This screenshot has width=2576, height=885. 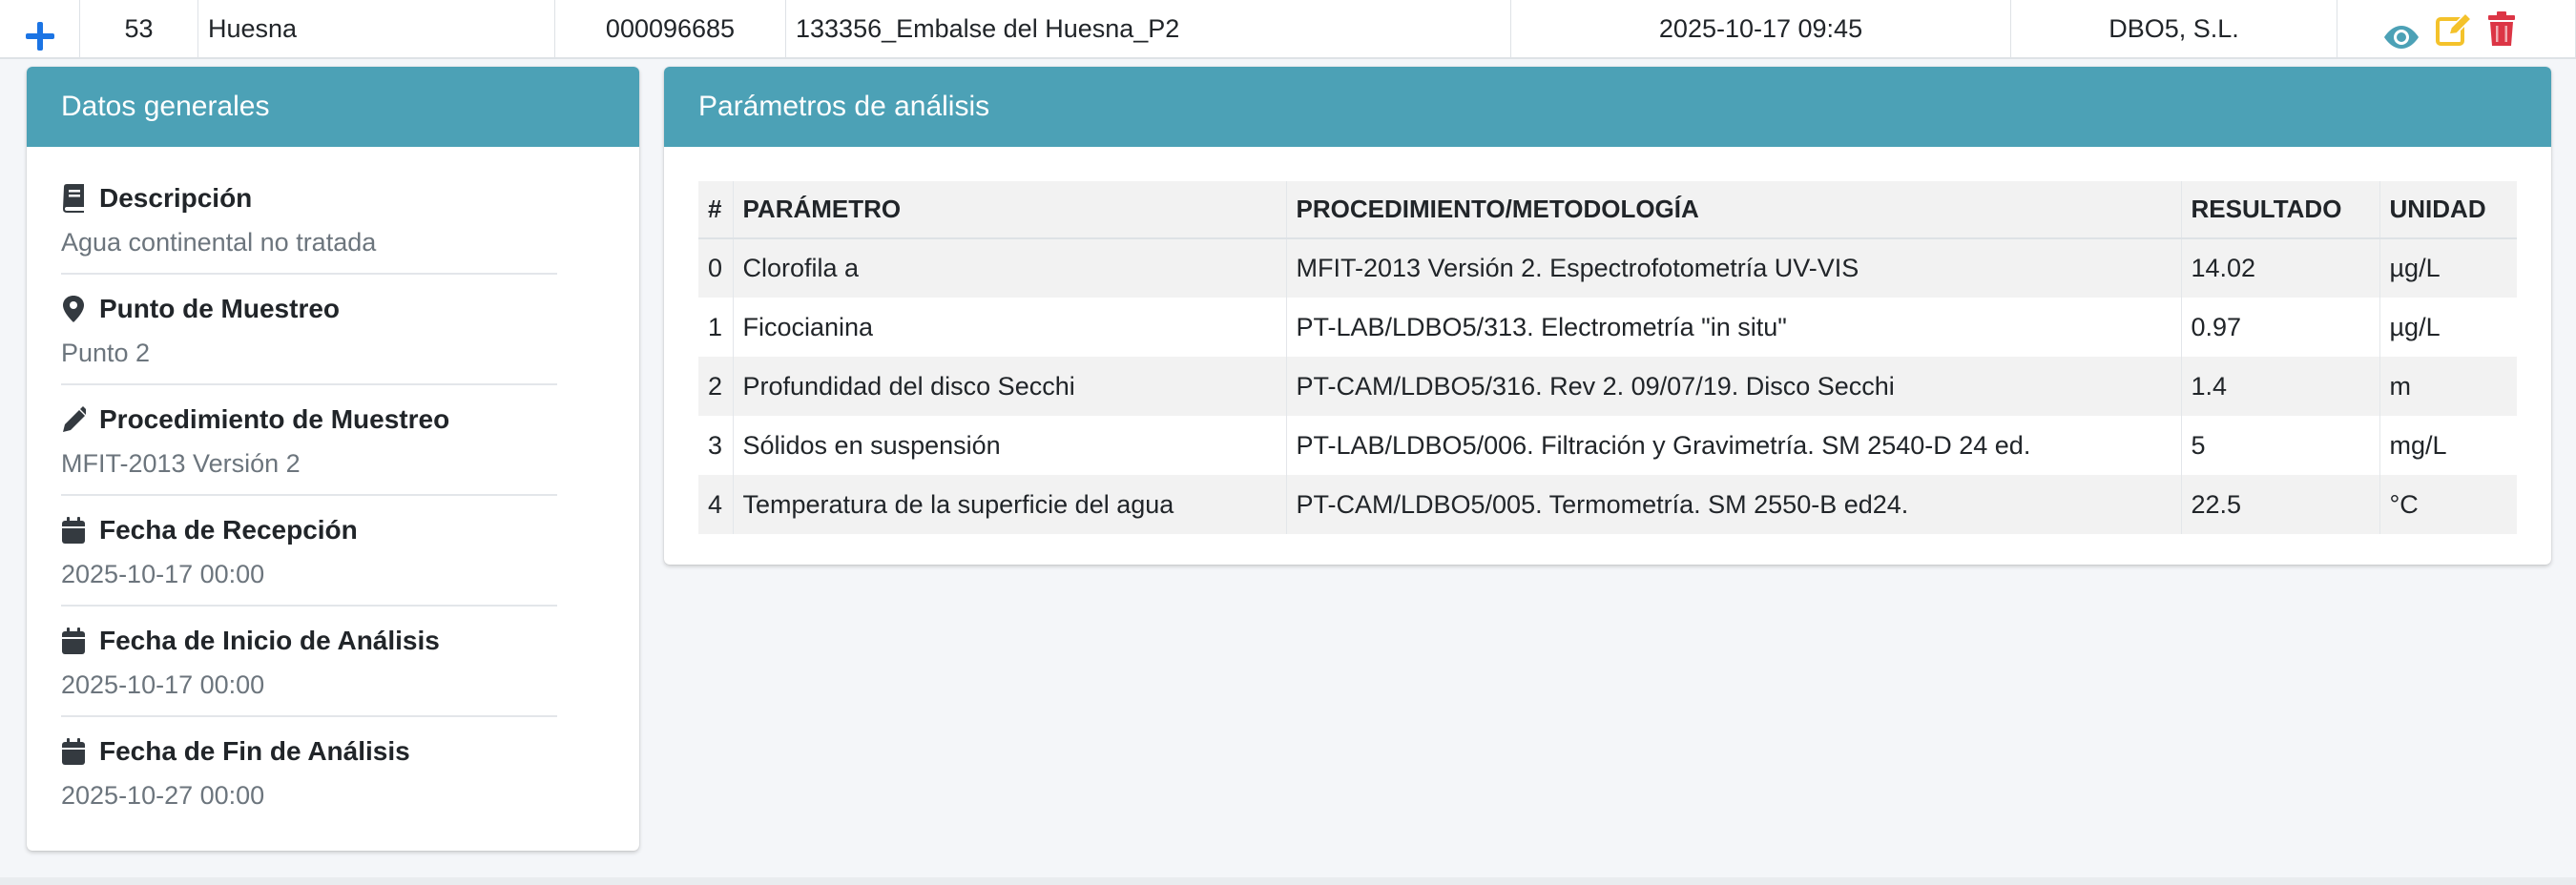 I want to click on cell-index: 4, so click(x=716, y=504).